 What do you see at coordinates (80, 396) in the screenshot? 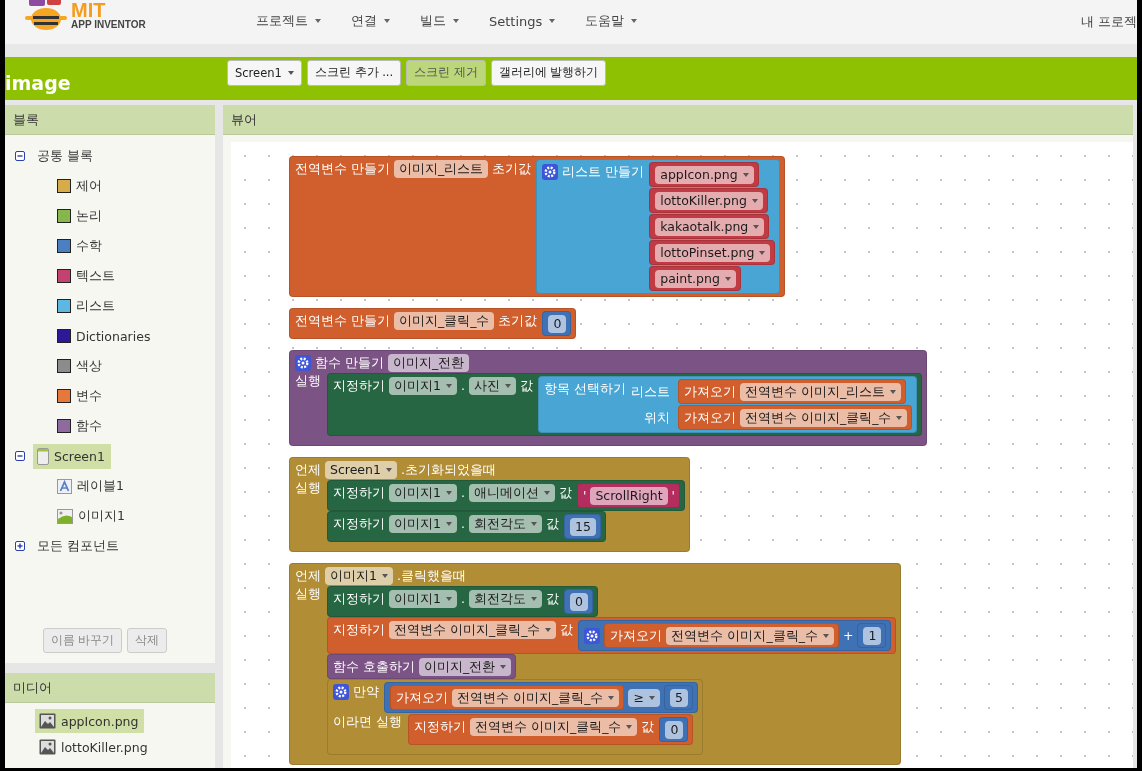
I see `tree-item: 변수` at bounding box center [80, 396].